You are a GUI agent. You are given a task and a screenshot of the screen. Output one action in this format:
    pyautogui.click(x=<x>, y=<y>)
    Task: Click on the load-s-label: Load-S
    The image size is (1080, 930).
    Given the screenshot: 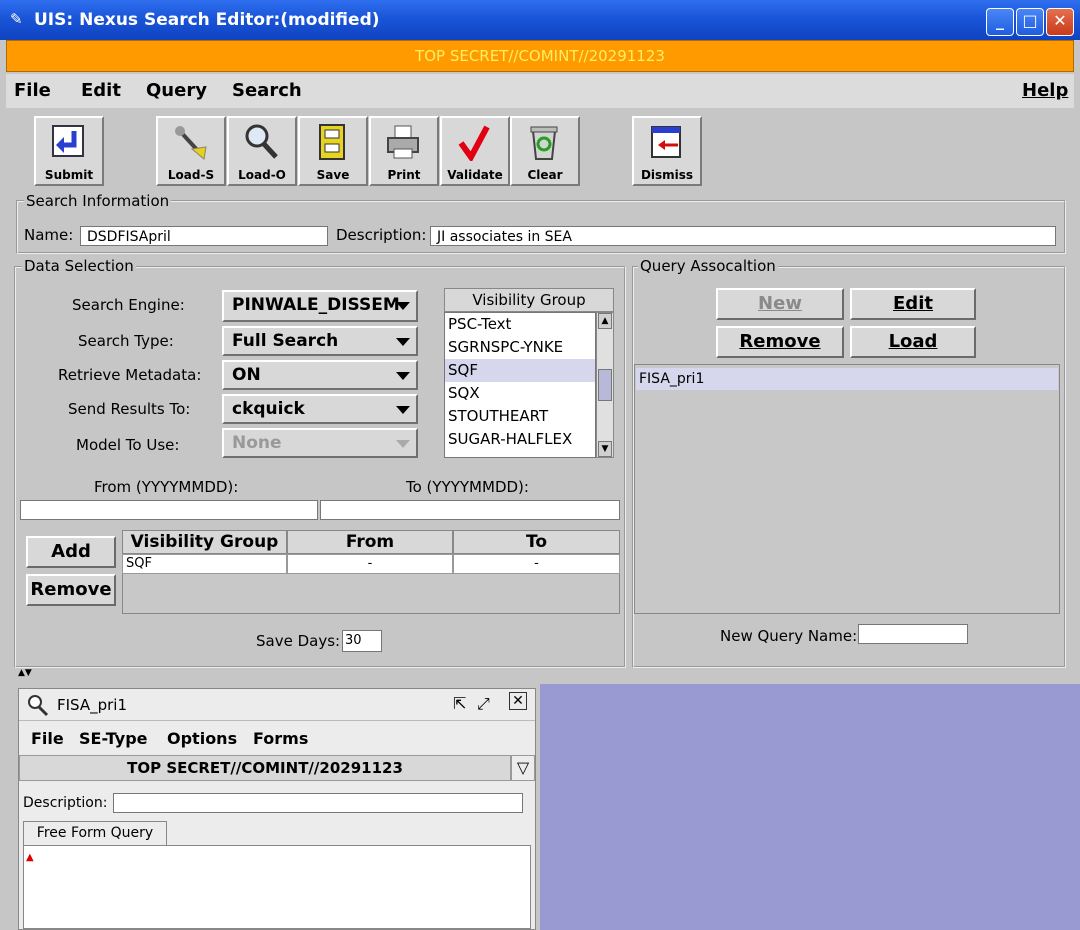 What is the action you would take?
    pyautogui.click(x=191, y=175)
    